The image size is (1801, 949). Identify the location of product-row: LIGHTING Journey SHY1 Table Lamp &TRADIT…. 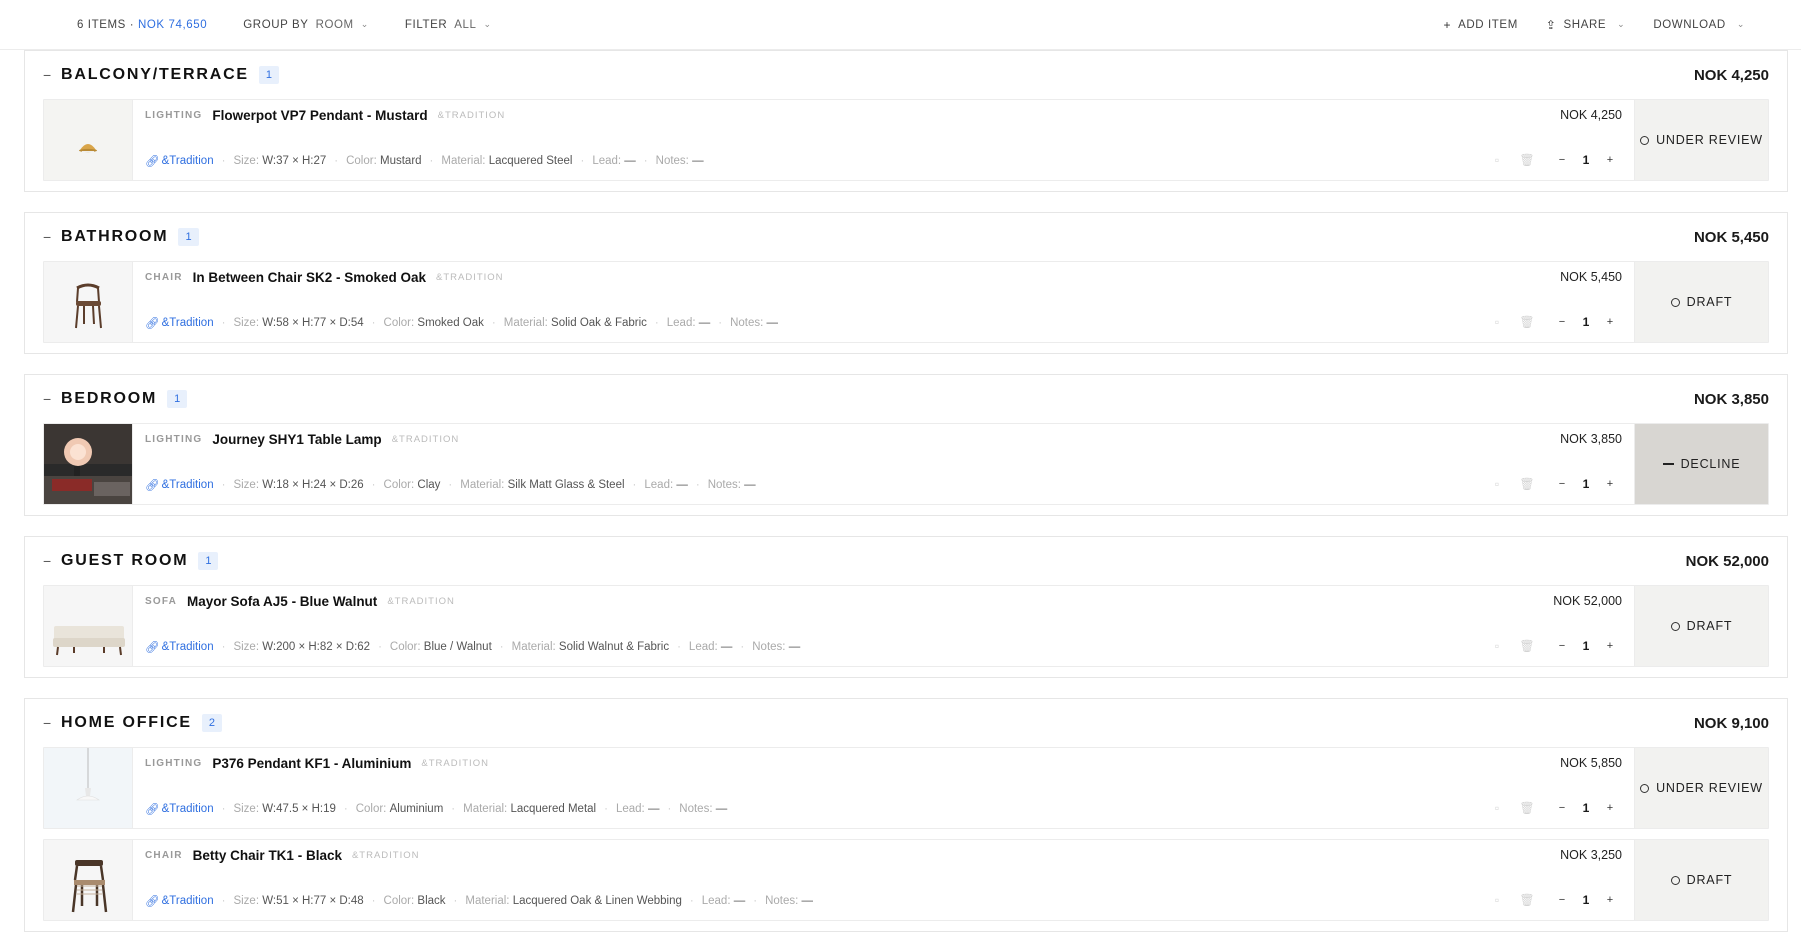
(906, 464).